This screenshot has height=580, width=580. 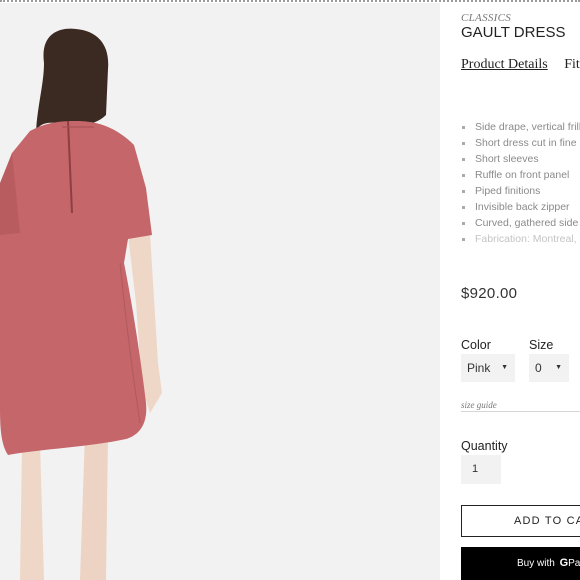 I want to click on list-item: Short dress cut in fine s, so click(x=520, y=143).